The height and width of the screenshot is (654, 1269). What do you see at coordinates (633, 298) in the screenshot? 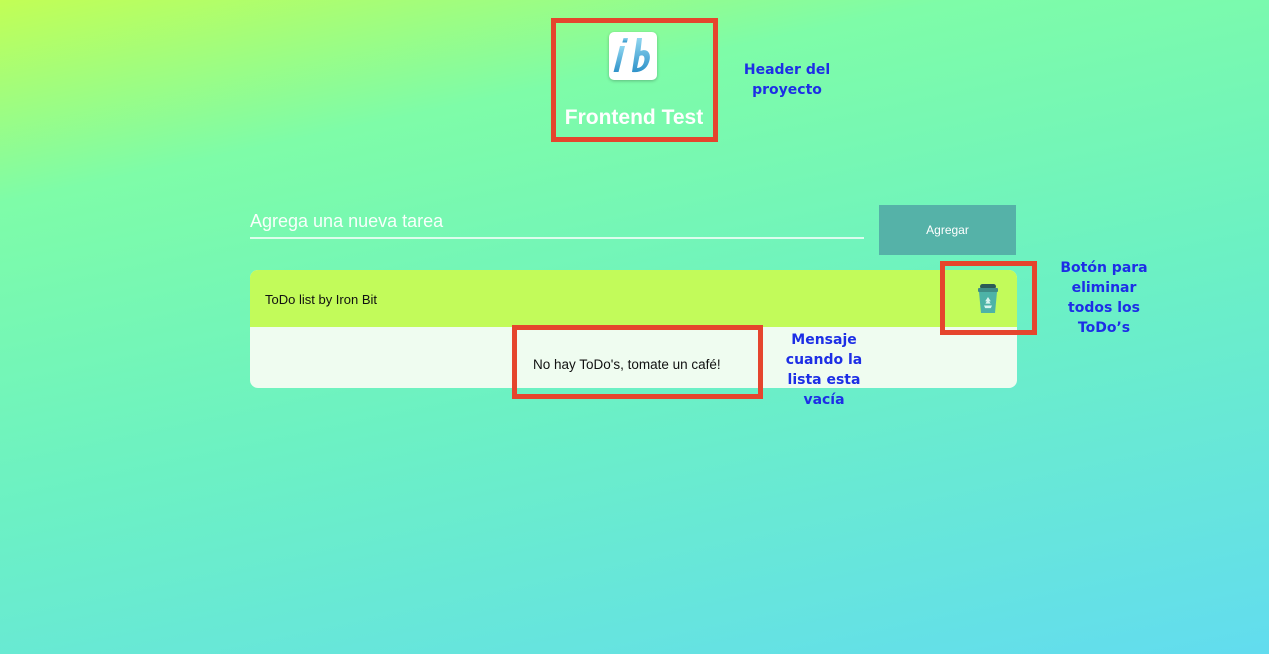
I see `todo-list-header: ToDo list by Iron Bit` at bounding box center [633, 298].